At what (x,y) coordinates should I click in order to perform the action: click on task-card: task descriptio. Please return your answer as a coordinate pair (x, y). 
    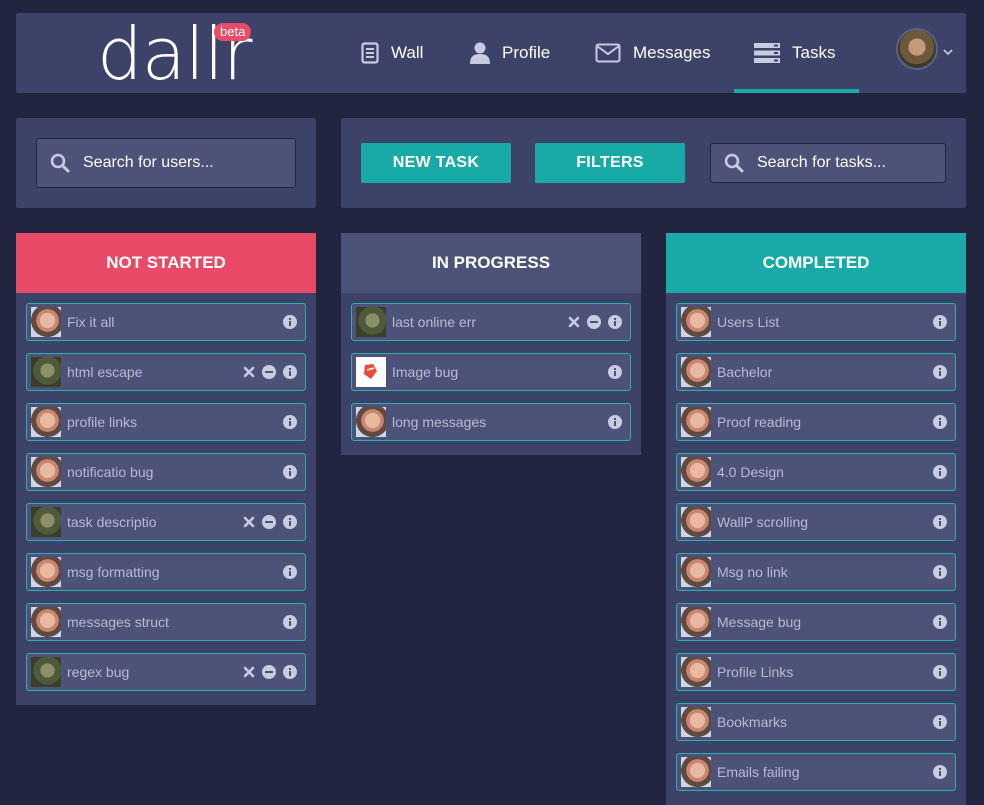
    Looking at the image, I should click on (166, 522).